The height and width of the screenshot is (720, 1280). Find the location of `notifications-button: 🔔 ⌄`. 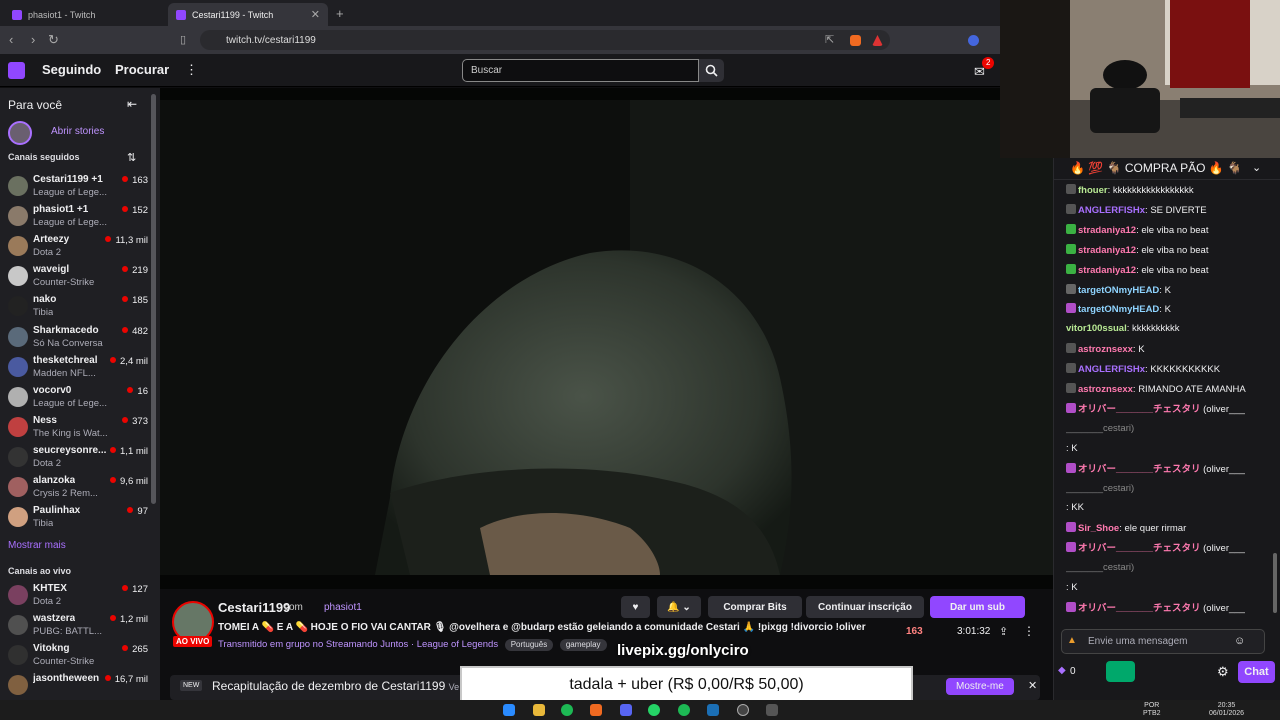

notifications-button: 🔔 ⌄ is located at coordinates (679, 607).